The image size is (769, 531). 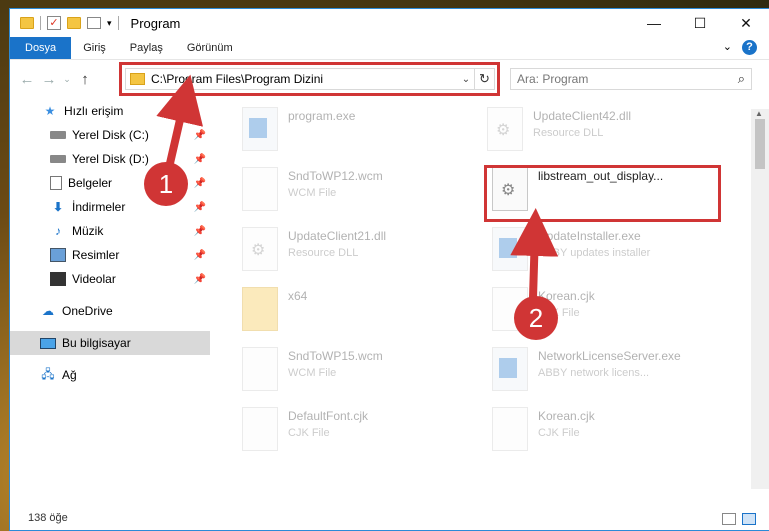 What do you see at coordinates (759, 113) in the screenshot?
I see `scroll-up-icon: ▲` at bounding box center [759, 113].